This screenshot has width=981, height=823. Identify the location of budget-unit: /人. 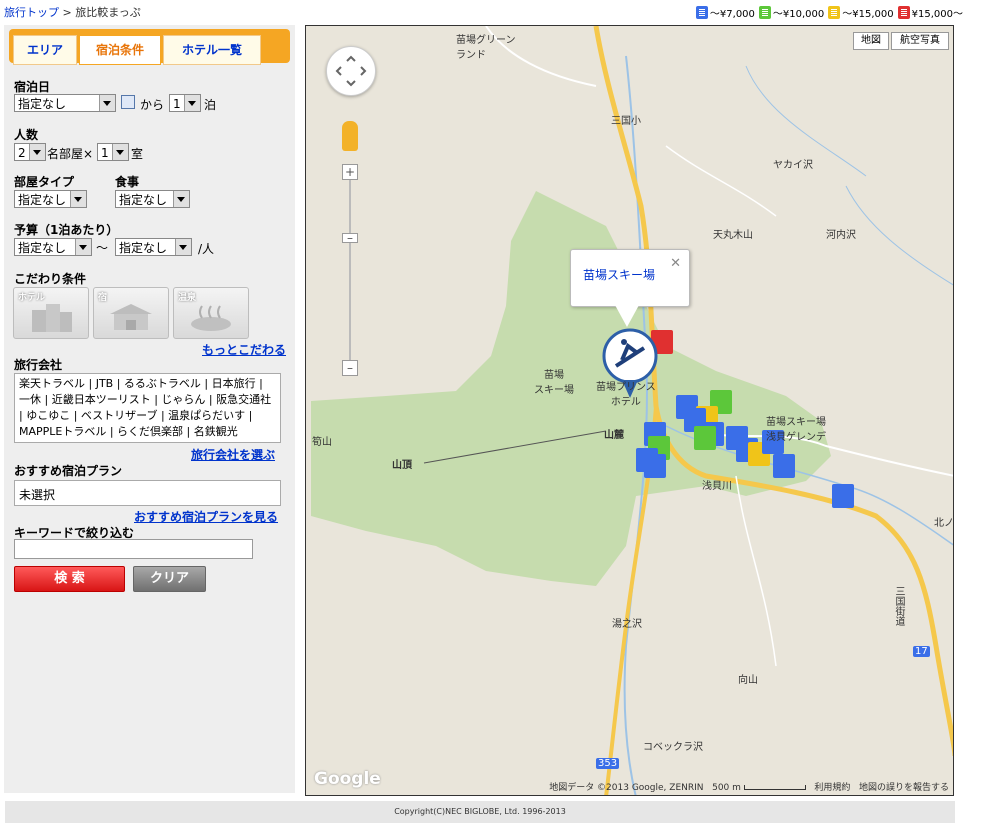
(206, 249).